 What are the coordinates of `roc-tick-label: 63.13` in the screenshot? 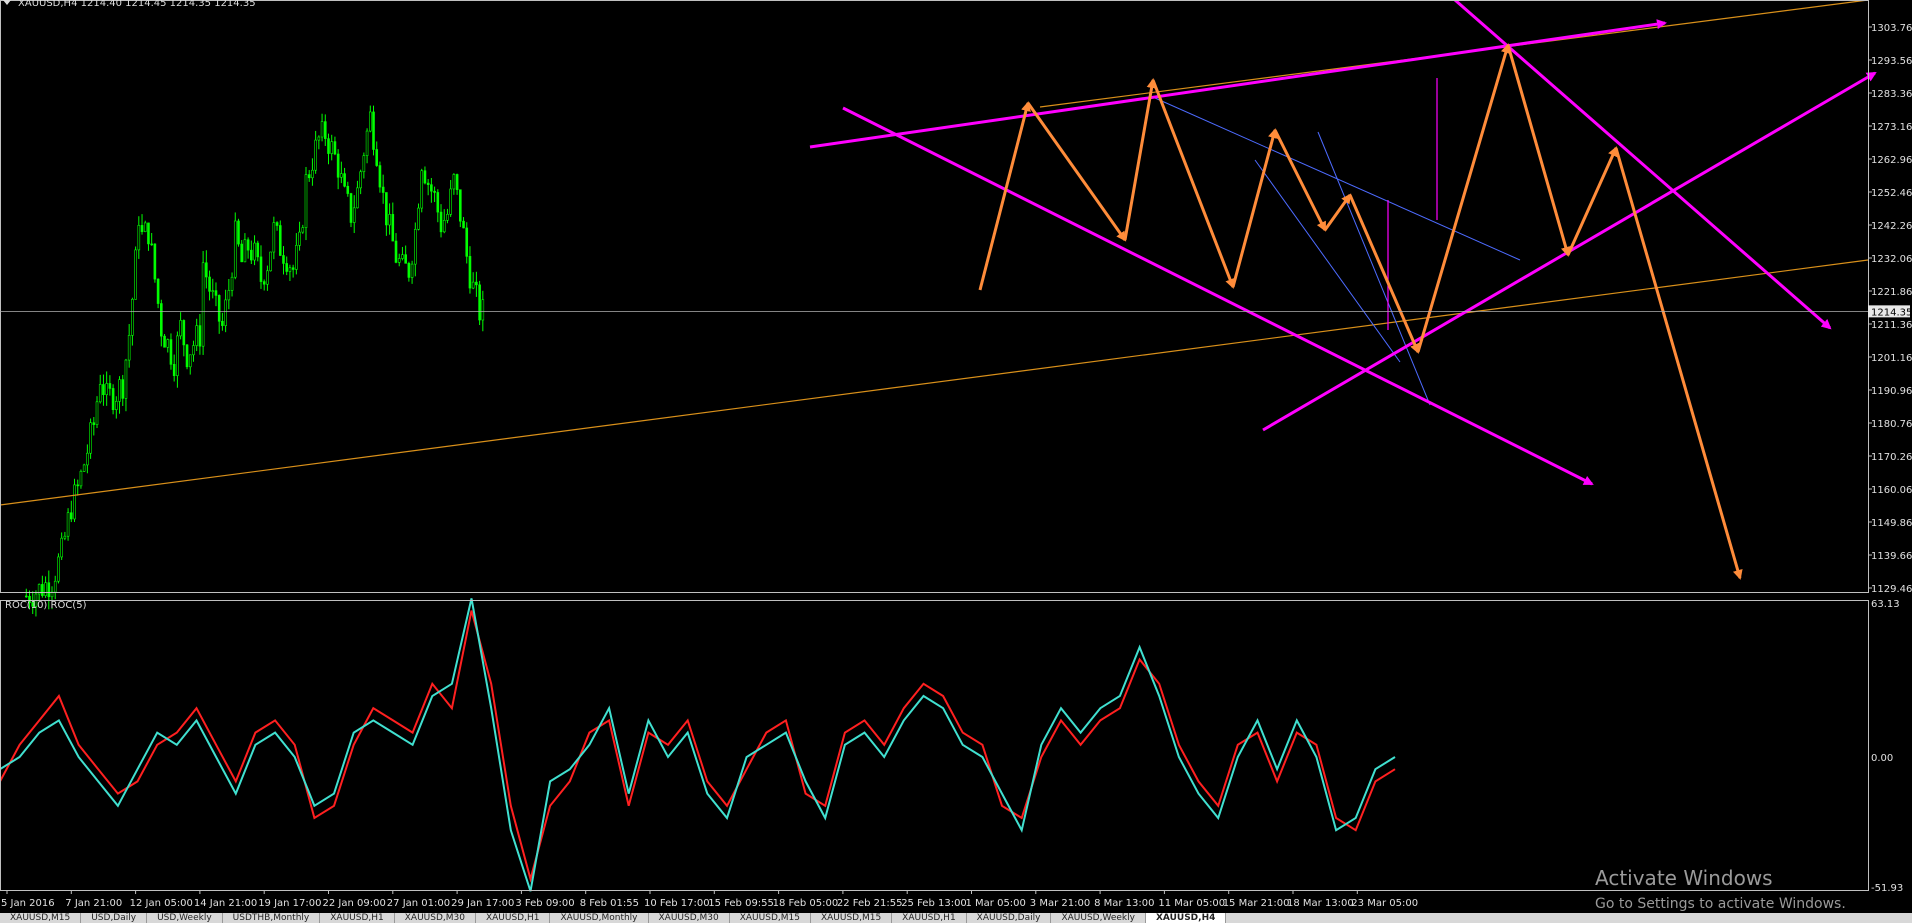 It's located at (1885, 604).